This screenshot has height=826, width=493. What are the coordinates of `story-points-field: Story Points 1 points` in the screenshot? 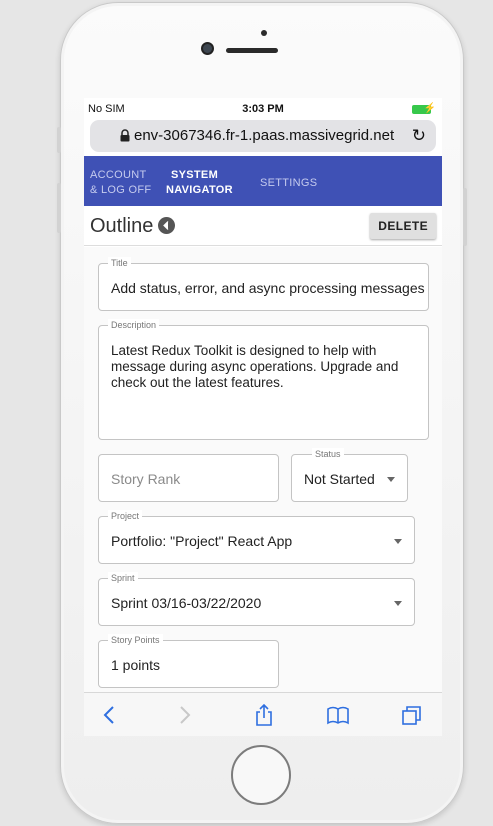 It's located at (188, 661).